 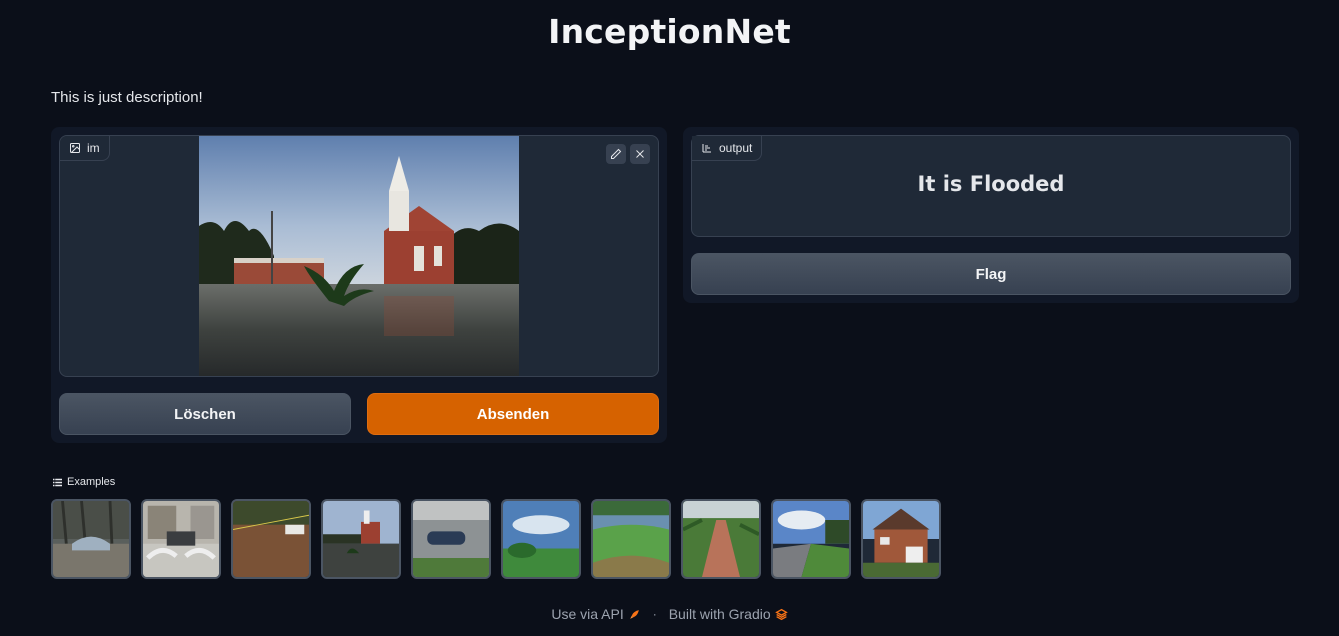 I want to click on api-link: Use via API, so click(x=595, y=614).